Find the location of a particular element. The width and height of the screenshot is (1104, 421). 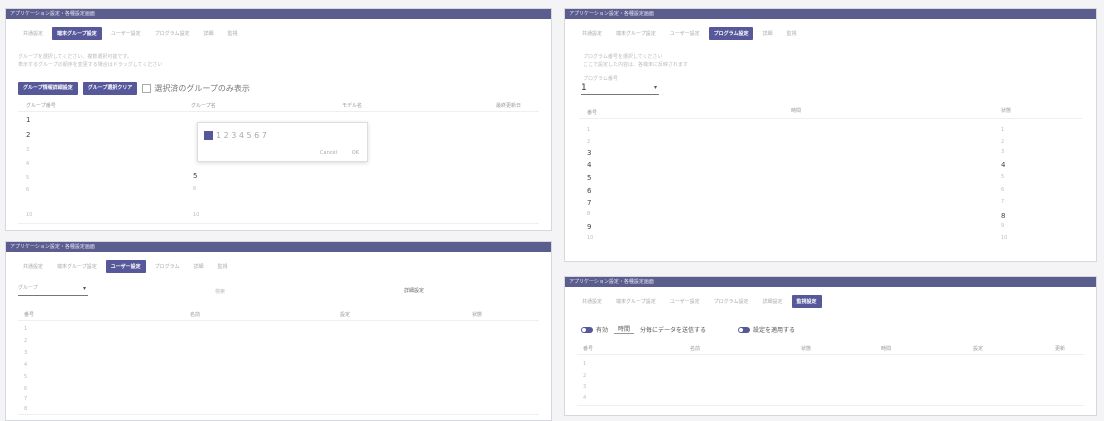

program-number-select: 1 ▾ is located at coordinates (620, 89).